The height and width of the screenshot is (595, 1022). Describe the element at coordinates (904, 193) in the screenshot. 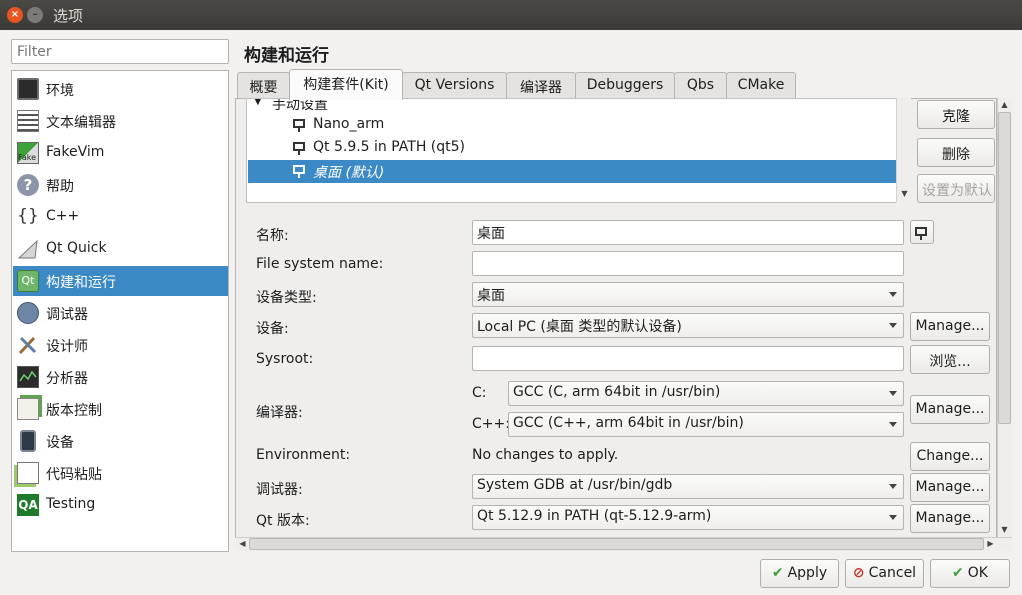

I see `scroll-down-icon: ▼` at that location.